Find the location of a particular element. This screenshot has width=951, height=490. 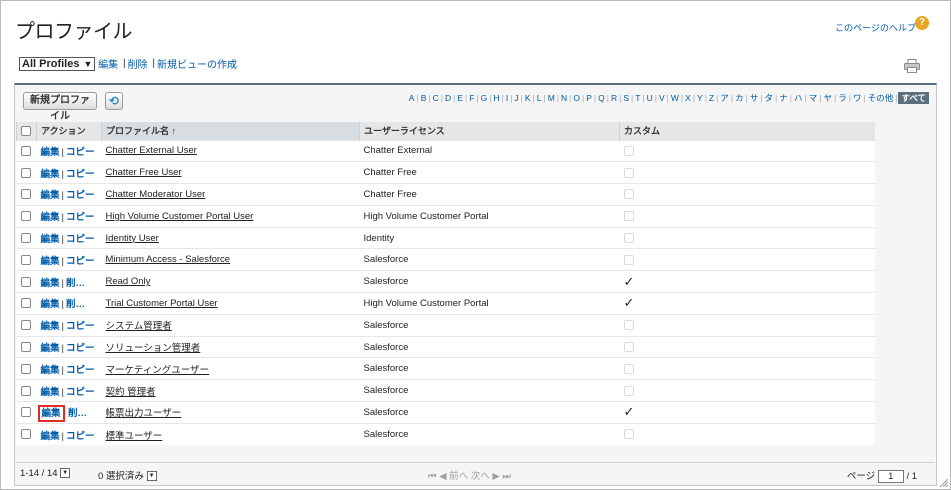

resize-grip-icon is located at coordinates (944, 483).